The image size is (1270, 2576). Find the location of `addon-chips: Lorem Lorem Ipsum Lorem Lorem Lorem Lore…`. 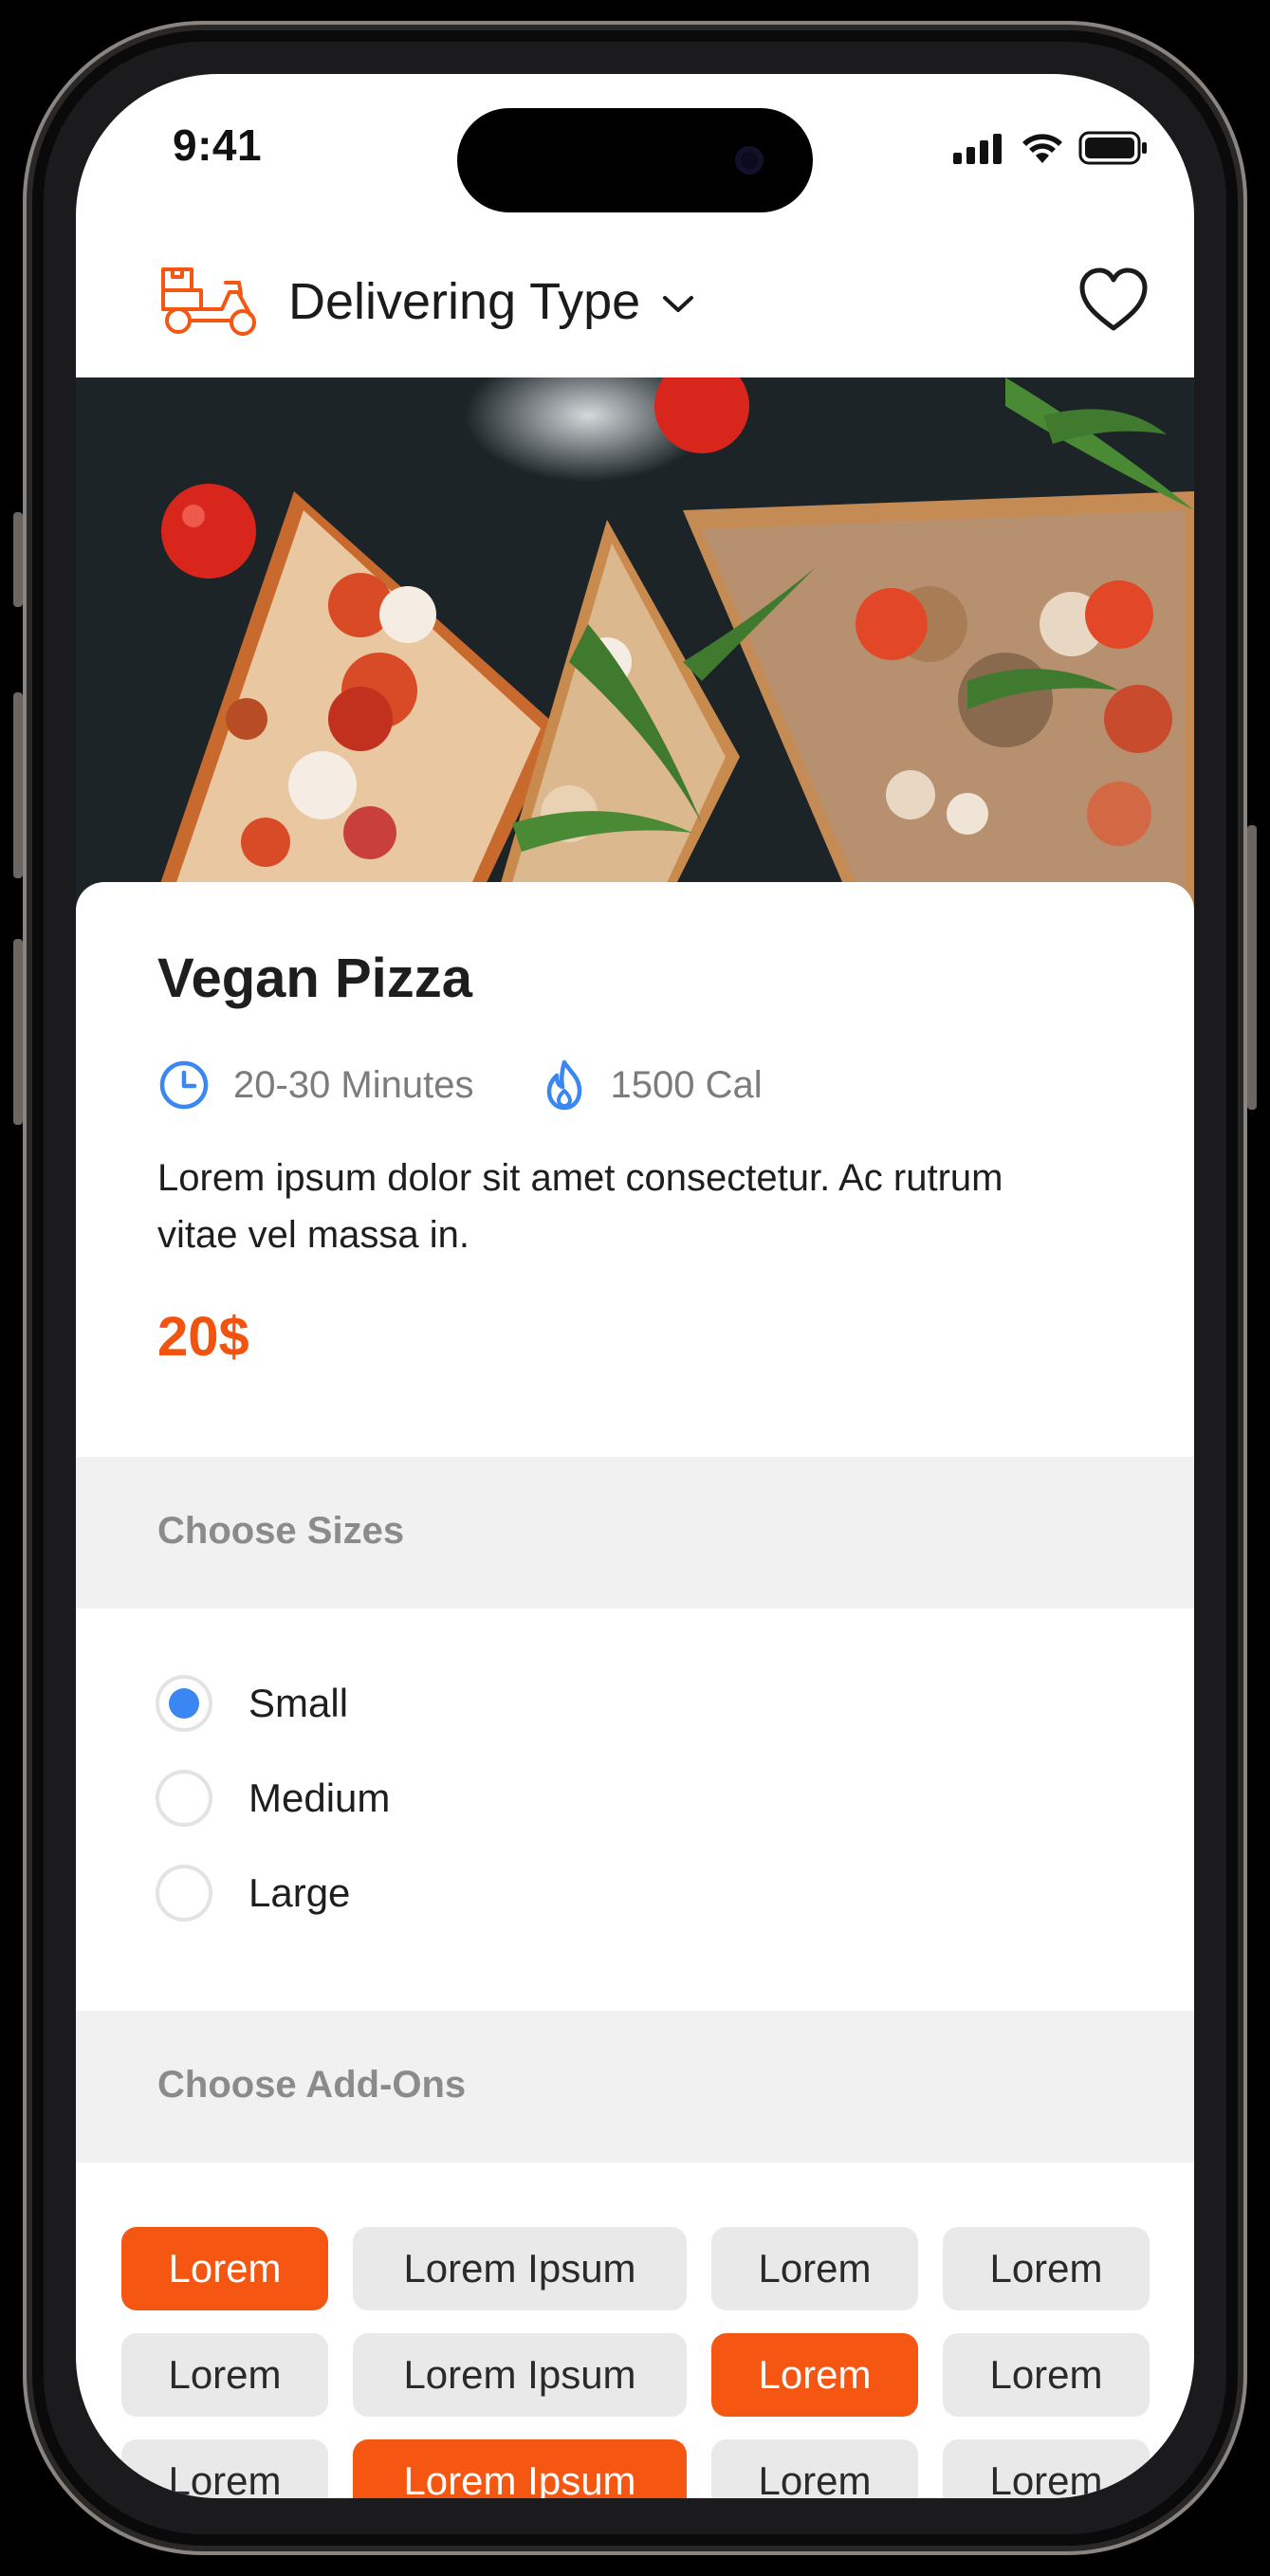

addon-chips: Lorem Lorem Ipsum Lorem Lorem Lorem Lore… is located at coordinates (635, 2329).